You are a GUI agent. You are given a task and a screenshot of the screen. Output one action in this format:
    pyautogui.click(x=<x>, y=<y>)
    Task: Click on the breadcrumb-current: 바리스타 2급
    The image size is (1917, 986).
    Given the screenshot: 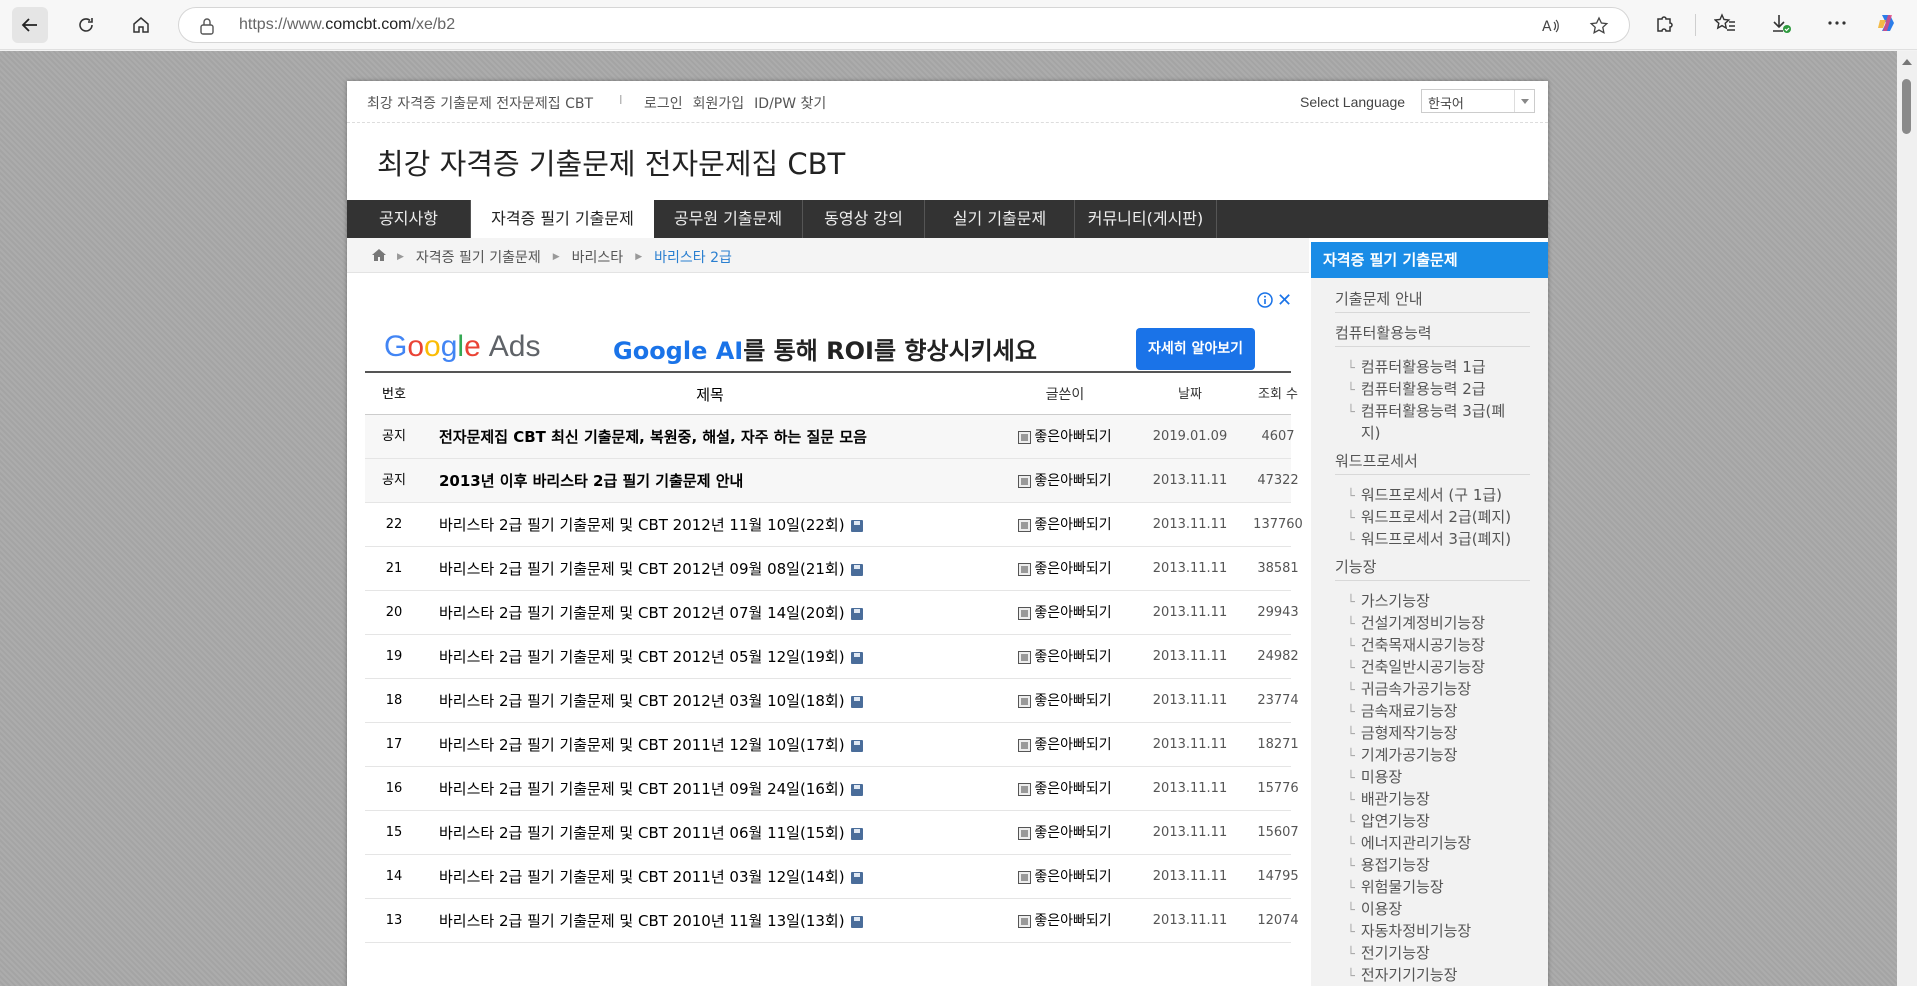 What is the action you would take?
    pyautogui.click(x=693, y=257)
    